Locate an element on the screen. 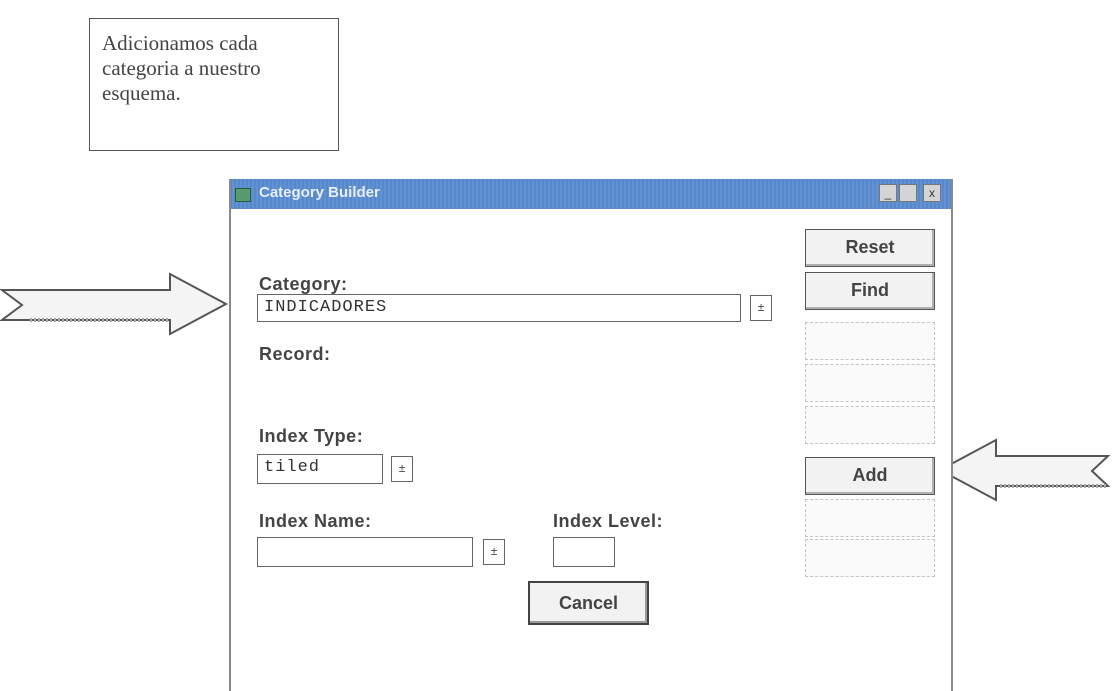 Image resolution: width=1113 pixels, height=691 pixels. category-input: INDICADORES is located at coordinates (499, 308).